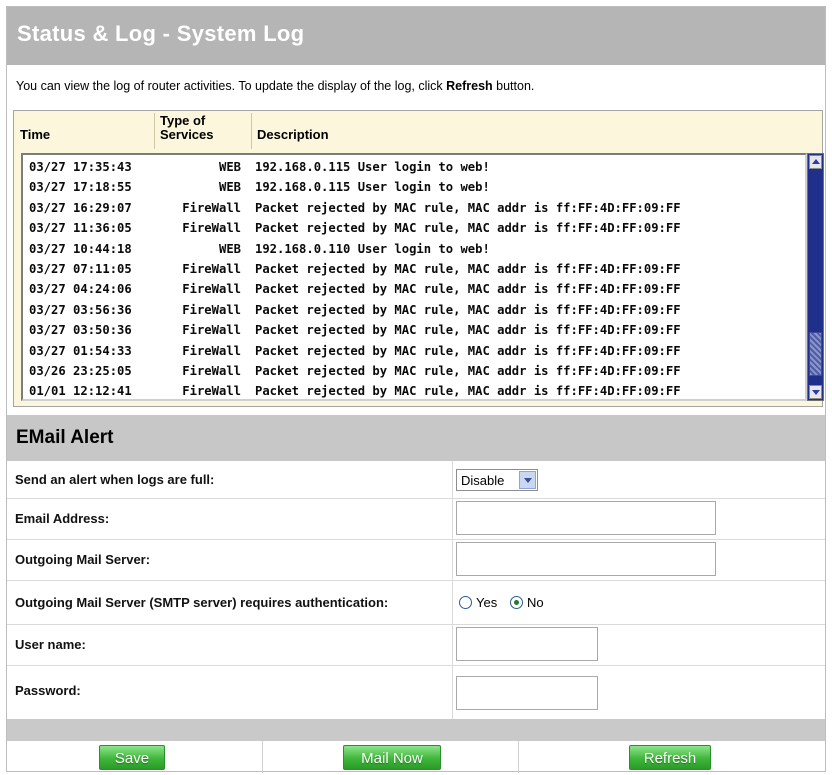  I want to click on log-entry-description: 192.168.0.110 User login to web!, so click(372, 248).